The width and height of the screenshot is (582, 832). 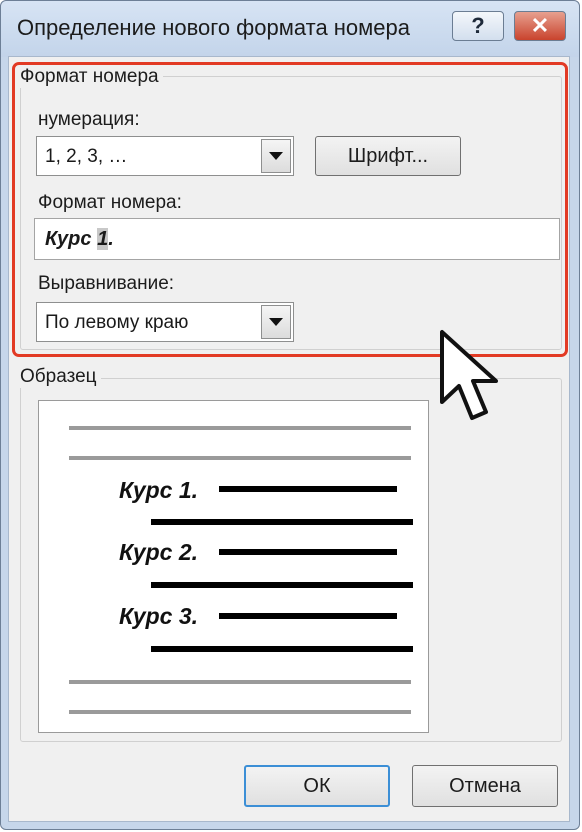 I want to click on mouse-pointer-icon, so click(x=469, y=375).